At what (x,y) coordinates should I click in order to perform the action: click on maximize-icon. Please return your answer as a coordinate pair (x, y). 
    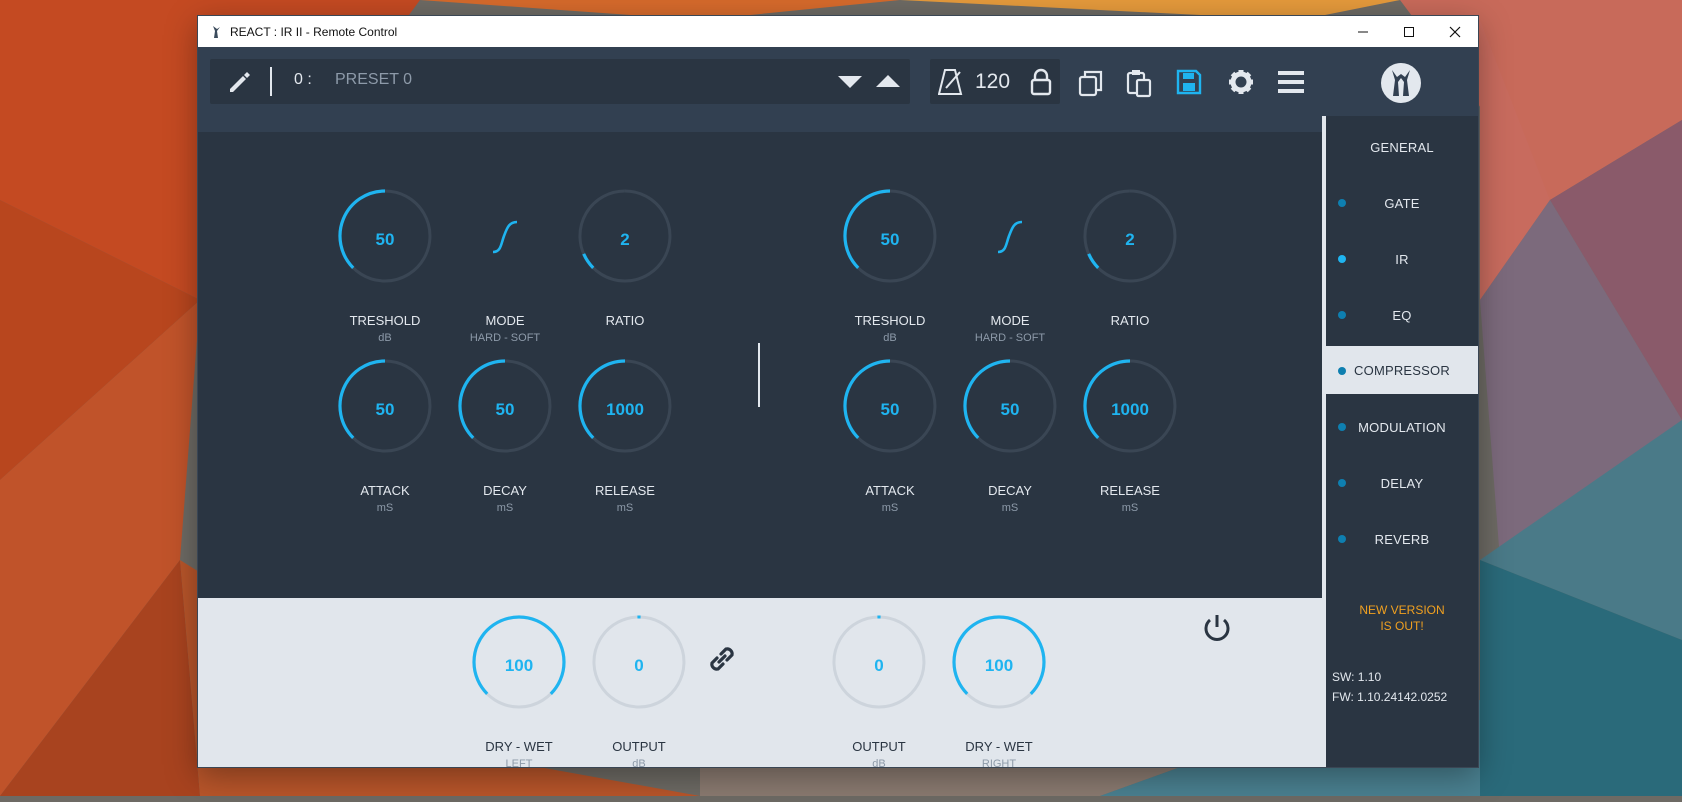
    Looking at the image, I should click on (1409, 31).